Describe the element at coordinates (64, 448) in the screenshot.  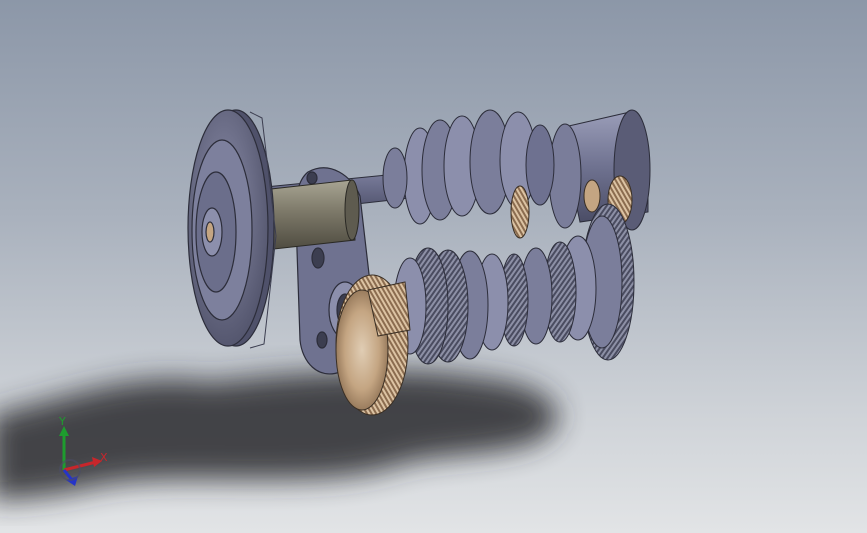
I see `y-axis-arrow-icon` at that location.